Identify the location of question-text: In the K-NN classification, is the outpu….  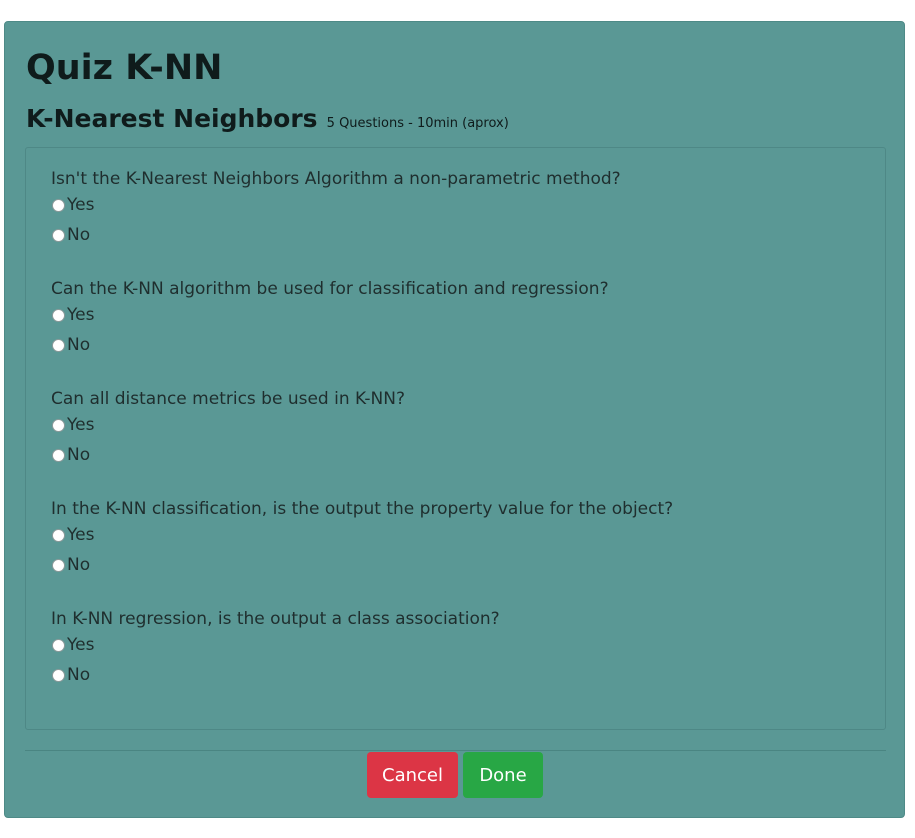
(362, 509).